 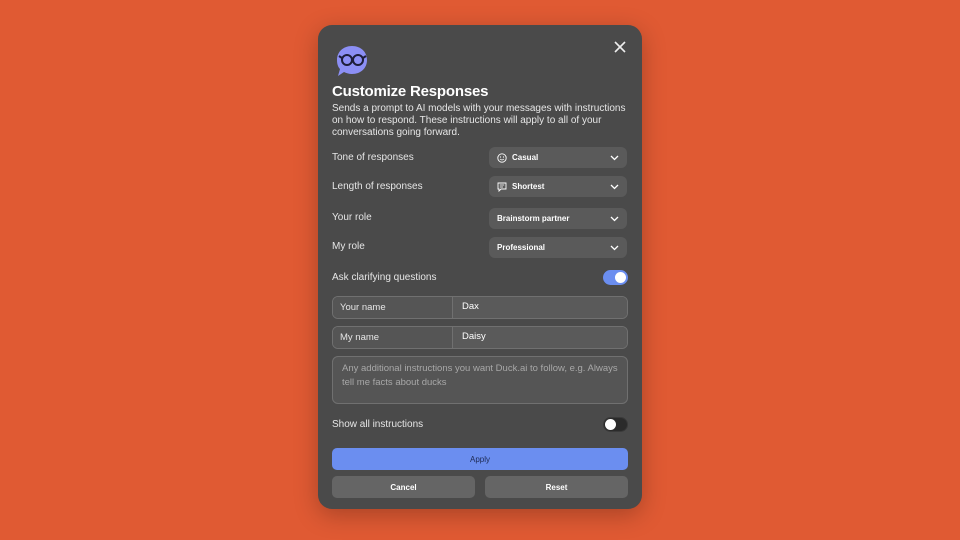 I want to click on length-label: Length of responses, so click(x=377, y=186).